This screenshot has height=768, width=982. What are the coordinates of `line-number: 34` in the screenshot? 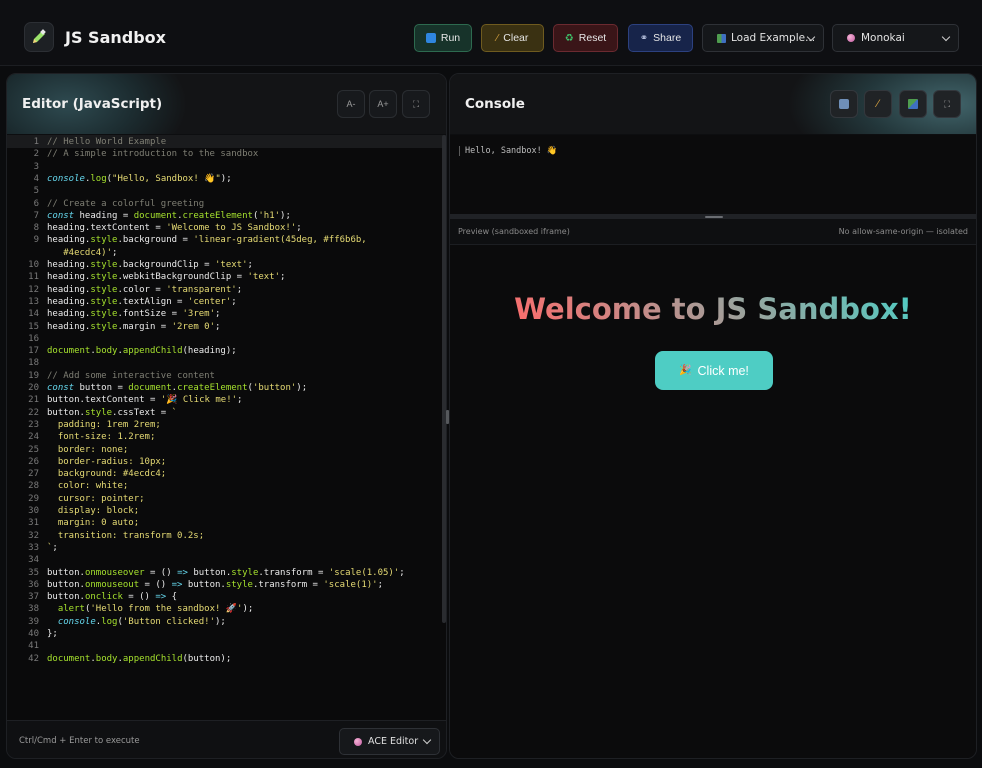 It's located at (33, 560).